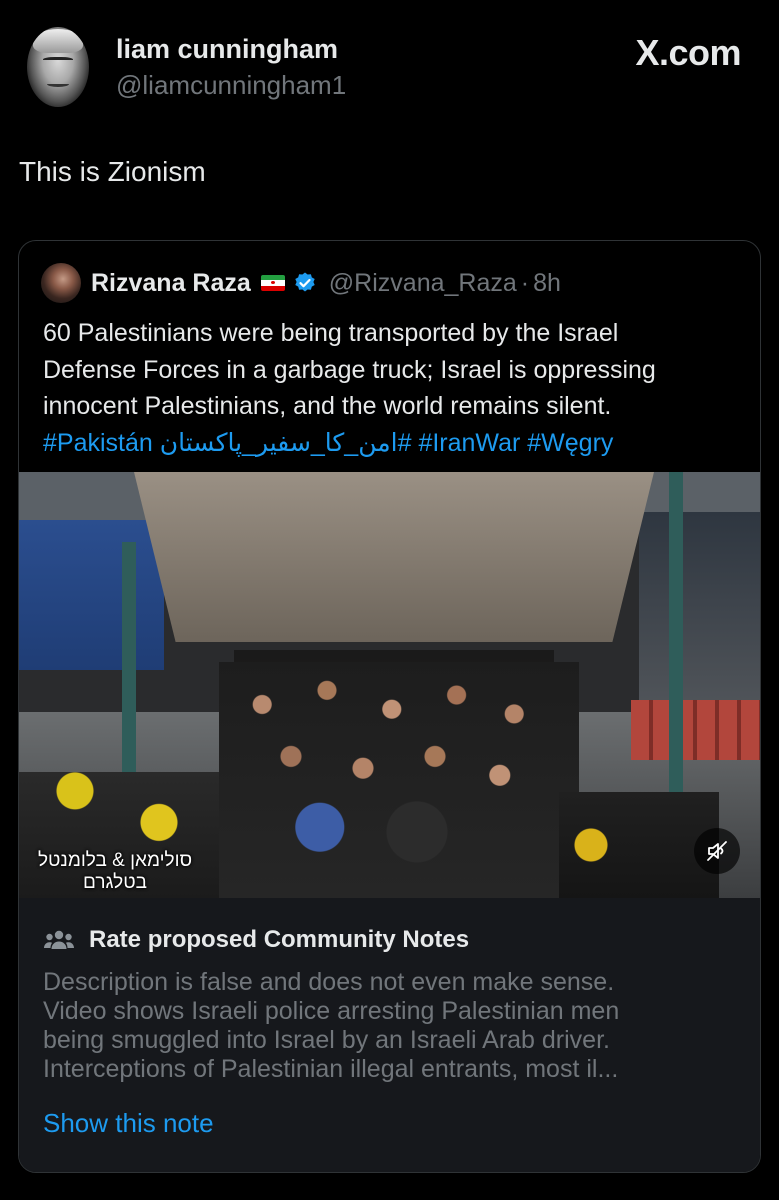 The height and width of the screenshot is (1200, 779). I want to click on post-text: This is Zionism, so click(112, 171).